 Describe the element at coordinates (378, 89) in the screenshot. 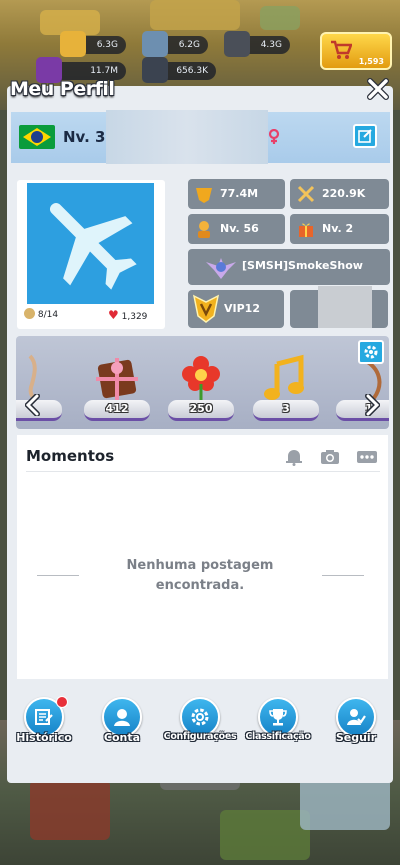

I see `close-icon` at that location.